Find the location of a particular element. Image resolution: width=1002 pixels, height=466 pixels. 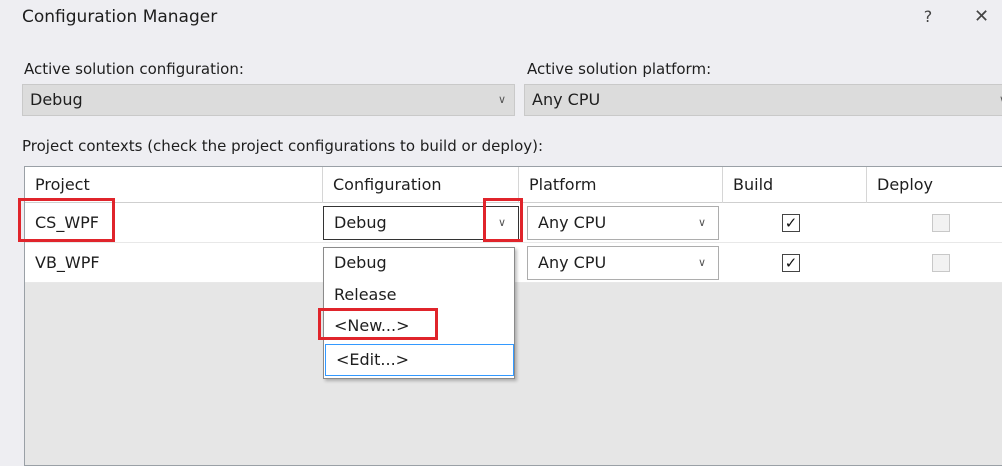

configuration-value: Debug is located at coordinates (360, 222).